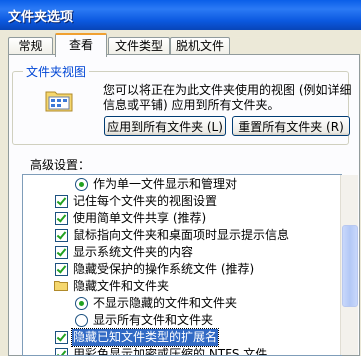  Describe the element at coordinates (153, 320) in the screenshot. I see `list-item-label: 显示所有文件和文件夹` at that location.